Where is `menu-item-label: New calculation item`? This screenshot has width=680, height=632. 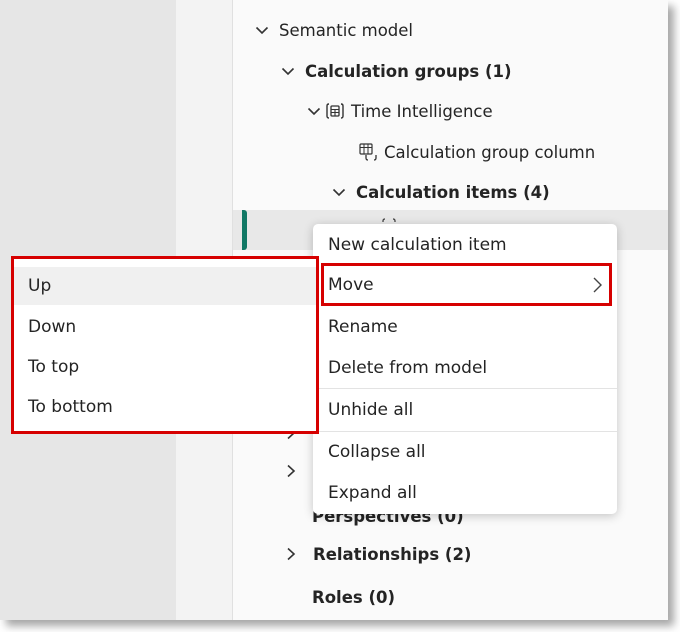
menu-item-label: New calculation item is located at coordinates (417, 245).